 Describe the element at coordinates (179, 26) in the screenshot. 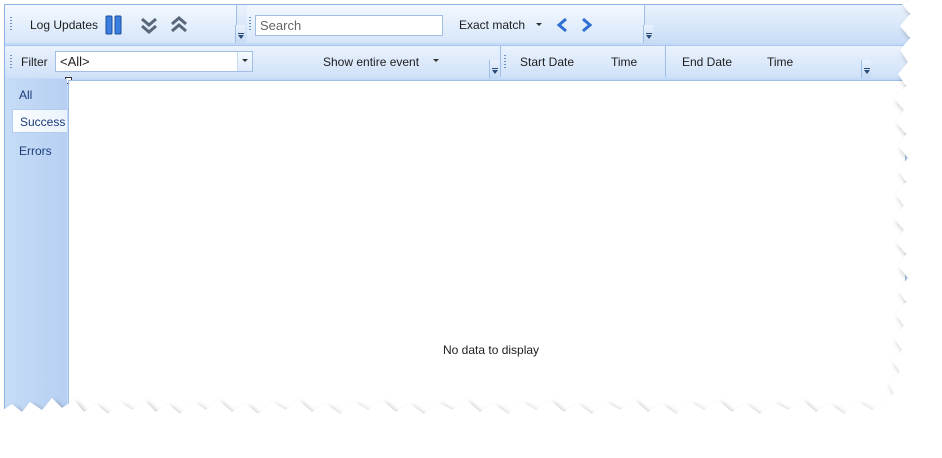

I see `scroll-up-double-chevron-icon` at that location.